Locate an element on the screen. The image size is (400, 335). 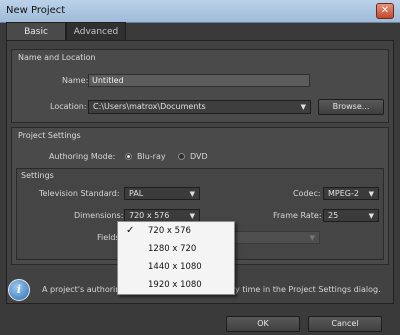
codec-label: Codec: is located at coordinates (307, 193).